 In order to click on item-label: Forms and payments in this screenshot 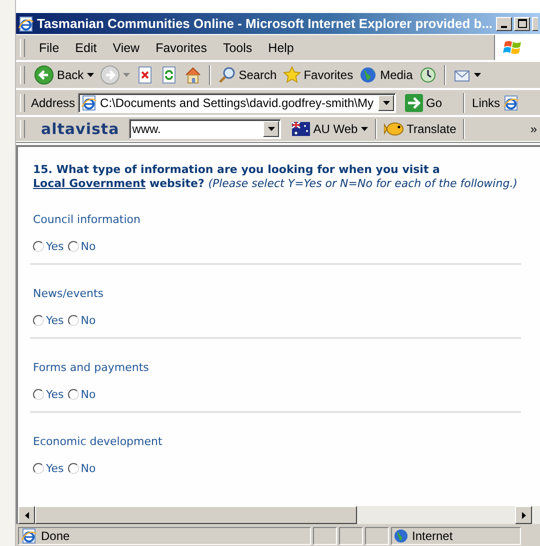, I will do `click(91, 367)`.